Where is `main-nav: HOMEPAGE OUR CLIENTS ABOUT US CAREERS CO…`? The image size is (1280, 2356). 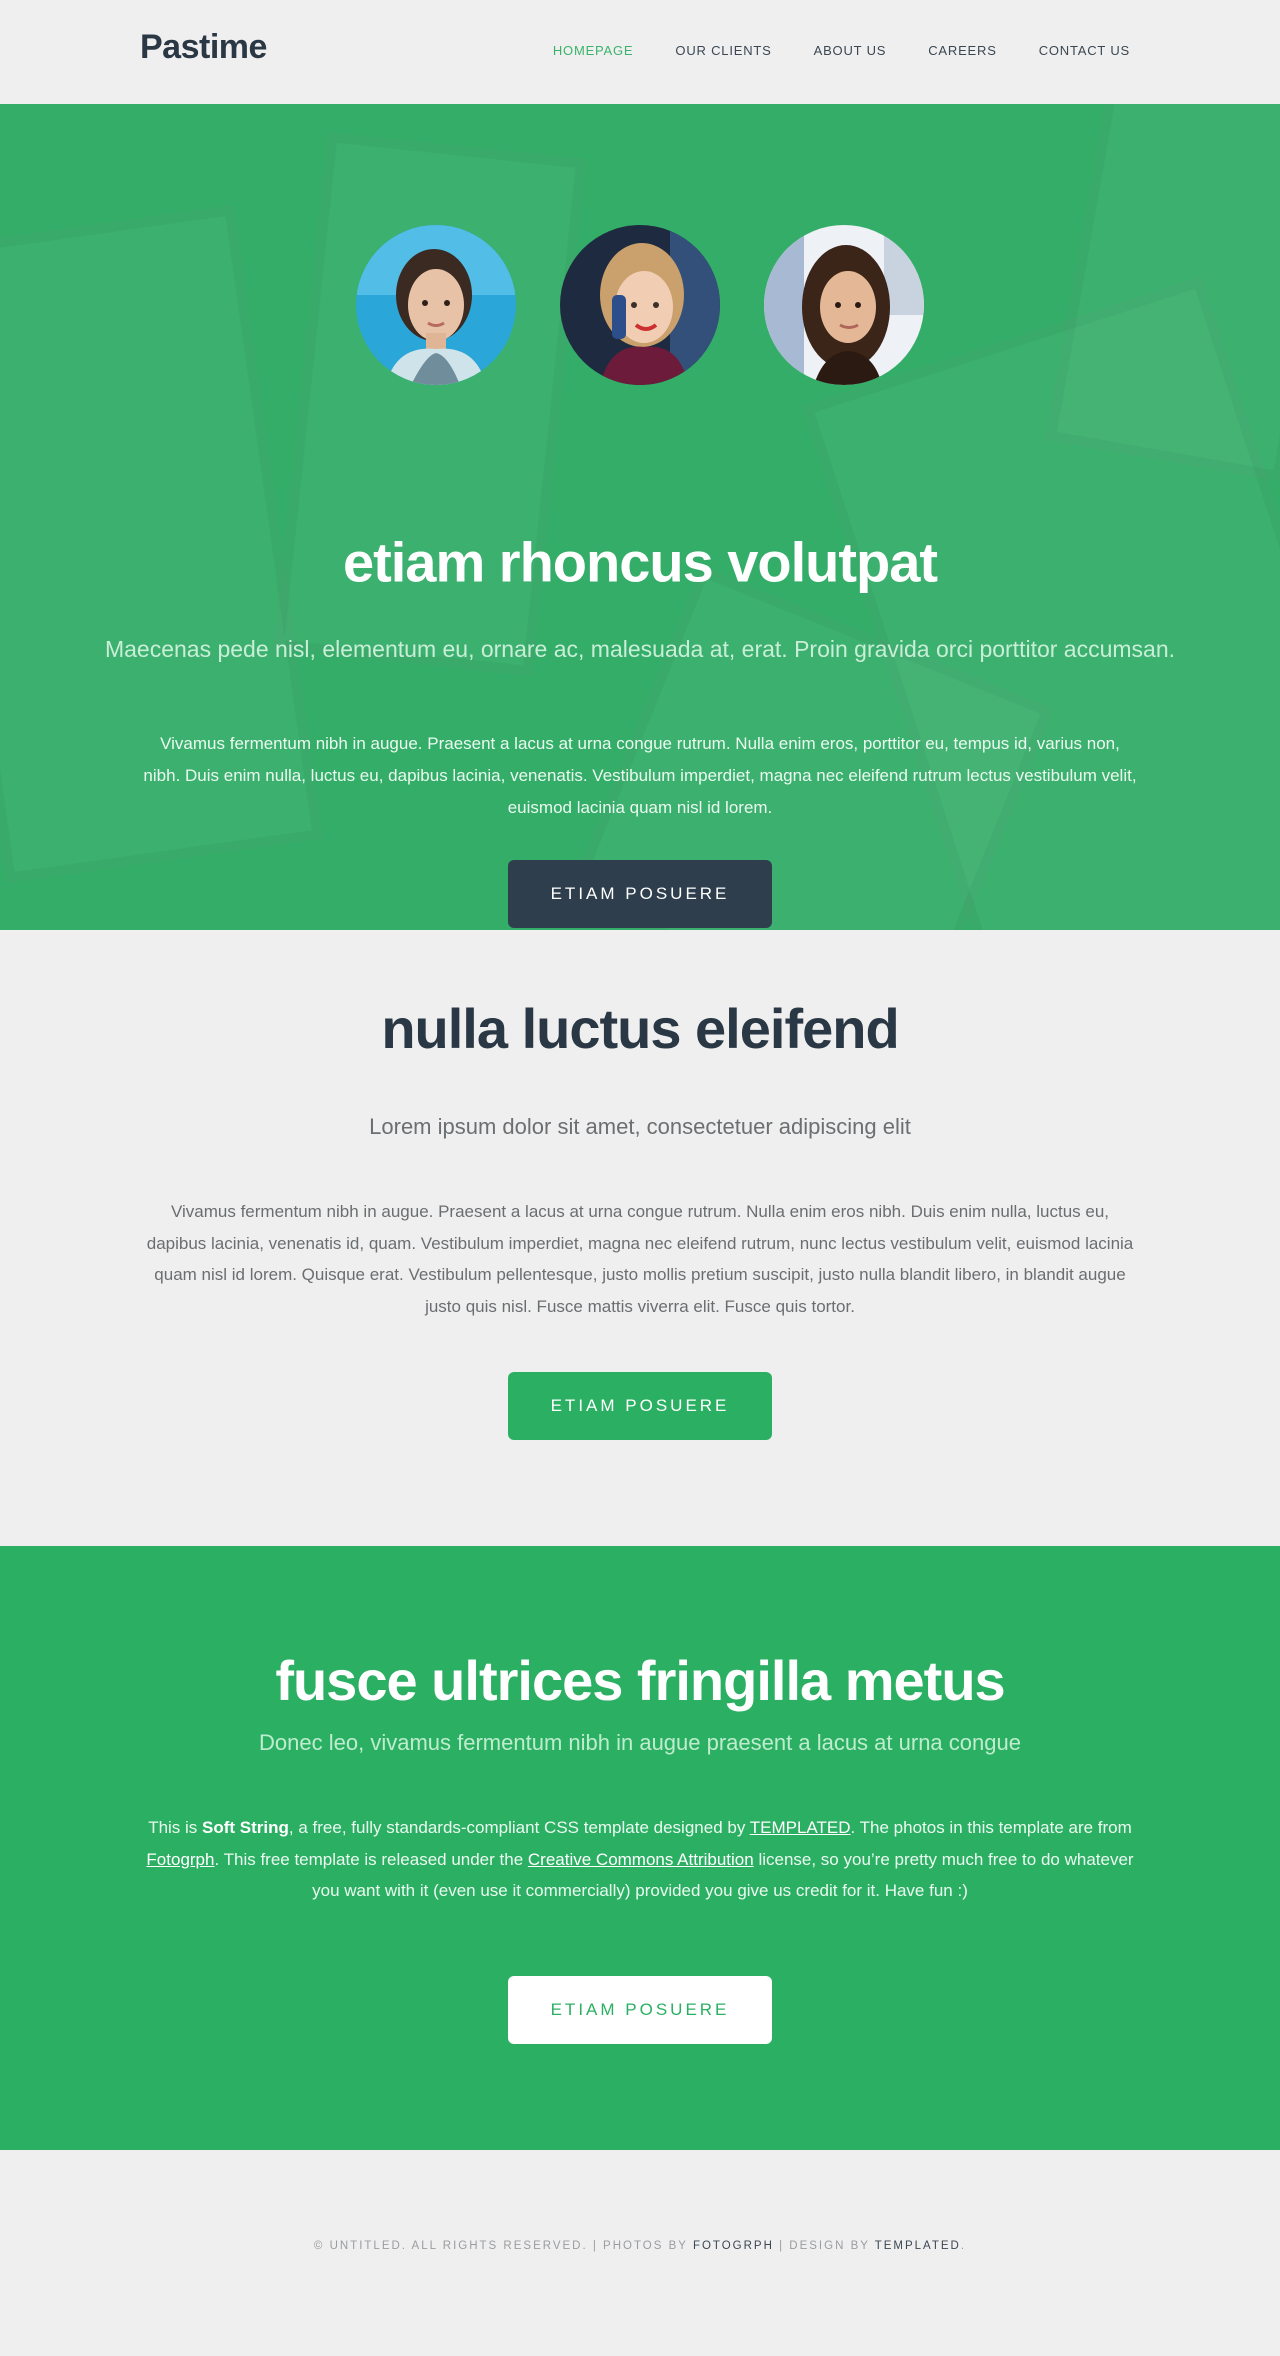 main-nav: HOMEPAGE OUR CLIENTS ABOUT US CAREERS CO… is located at coordinates (820, 50).